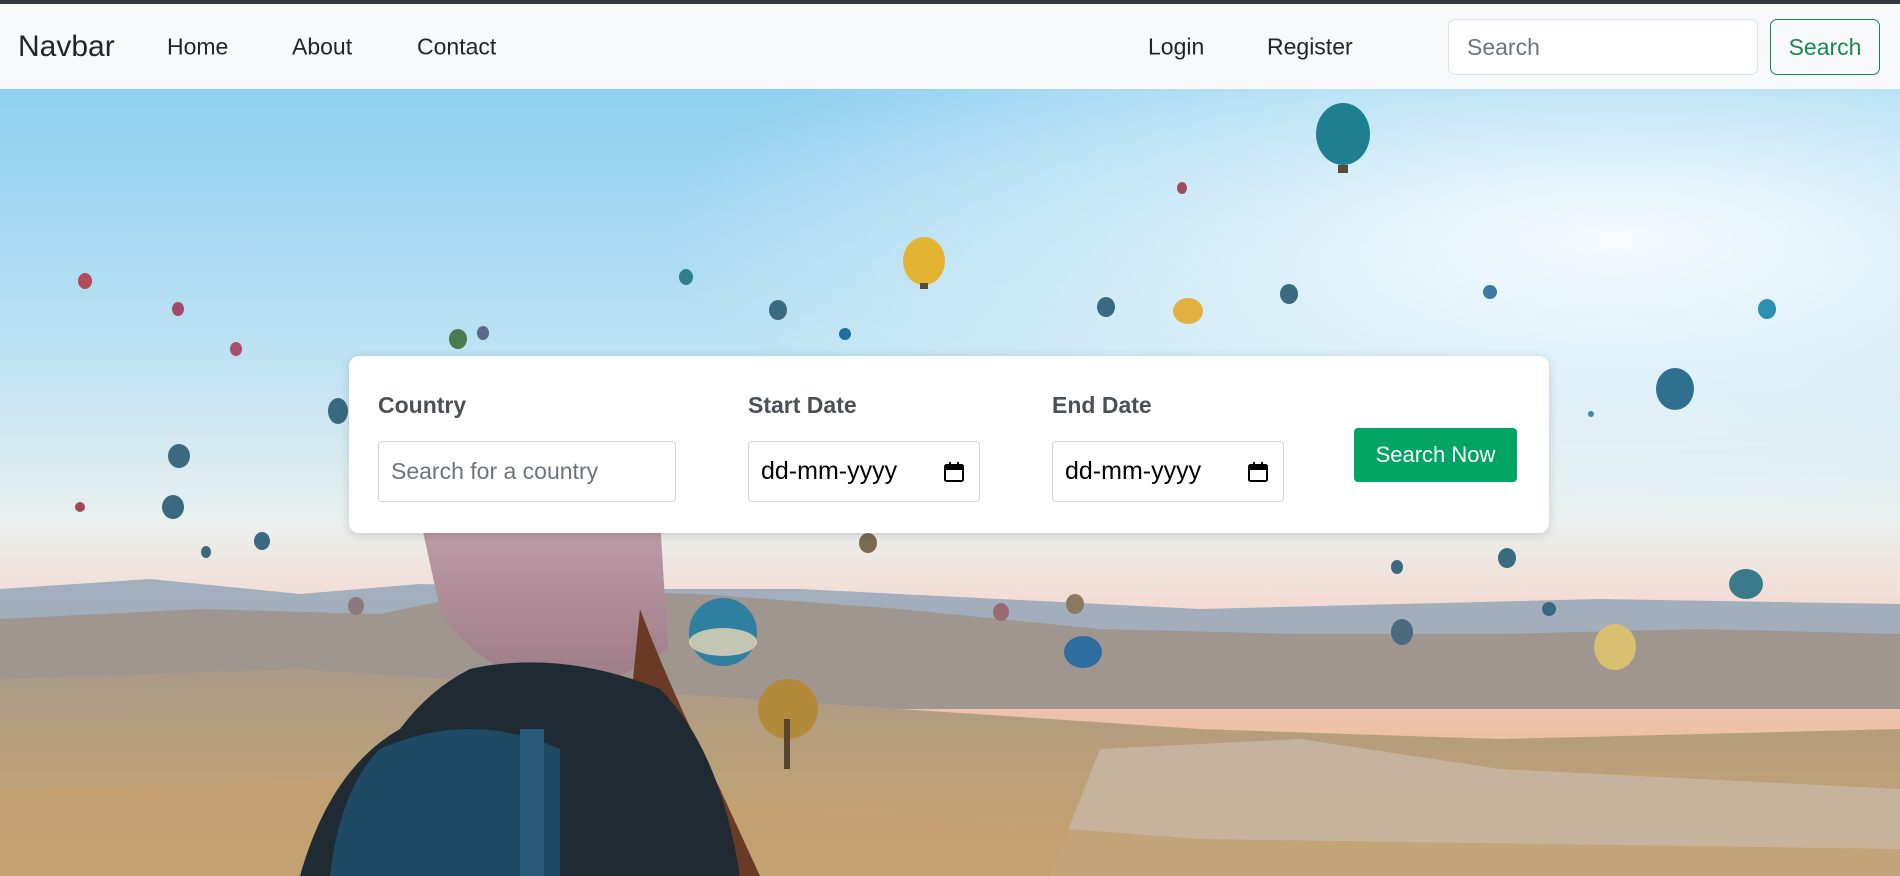 The image size is (1900, 876). Describe the element at coordinates (1102, 405) in the screenshot. I see `end-date-label: End Date` at that location.